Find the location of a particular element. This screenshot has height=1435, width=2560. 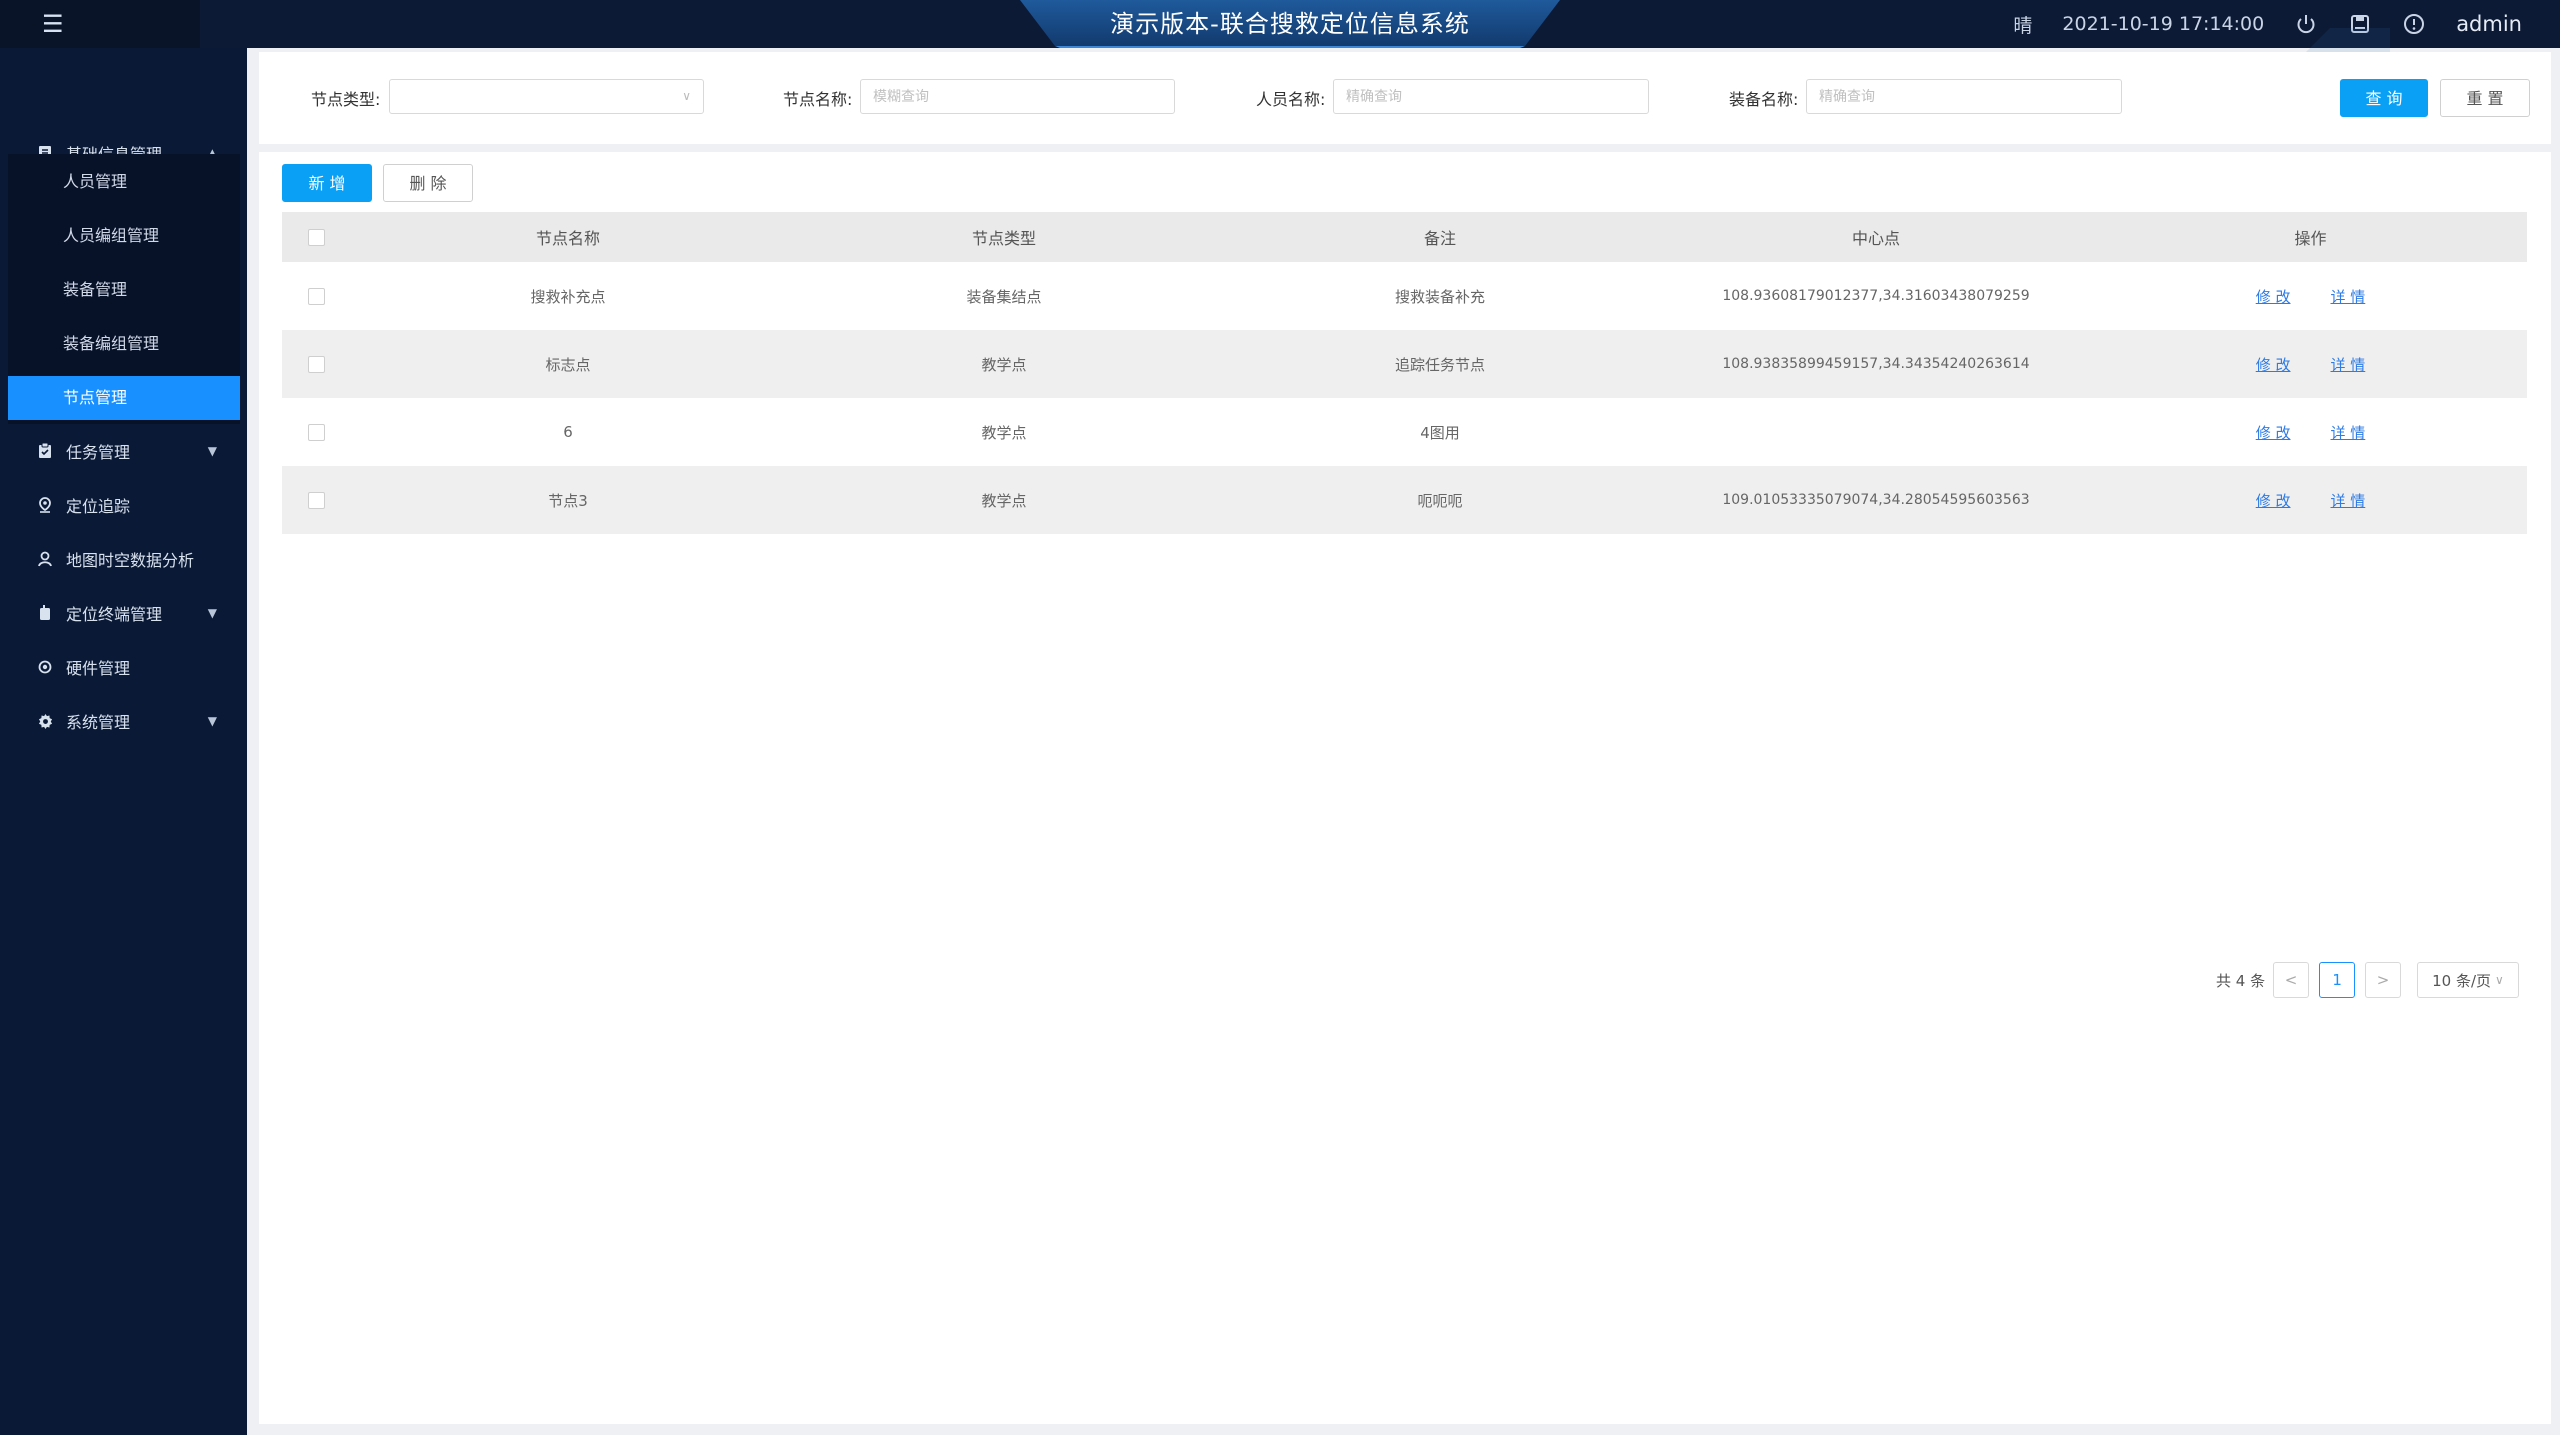

title-banner: 演示版本-联合搜救定位信息系统 is located at coordinates (1290, 24).